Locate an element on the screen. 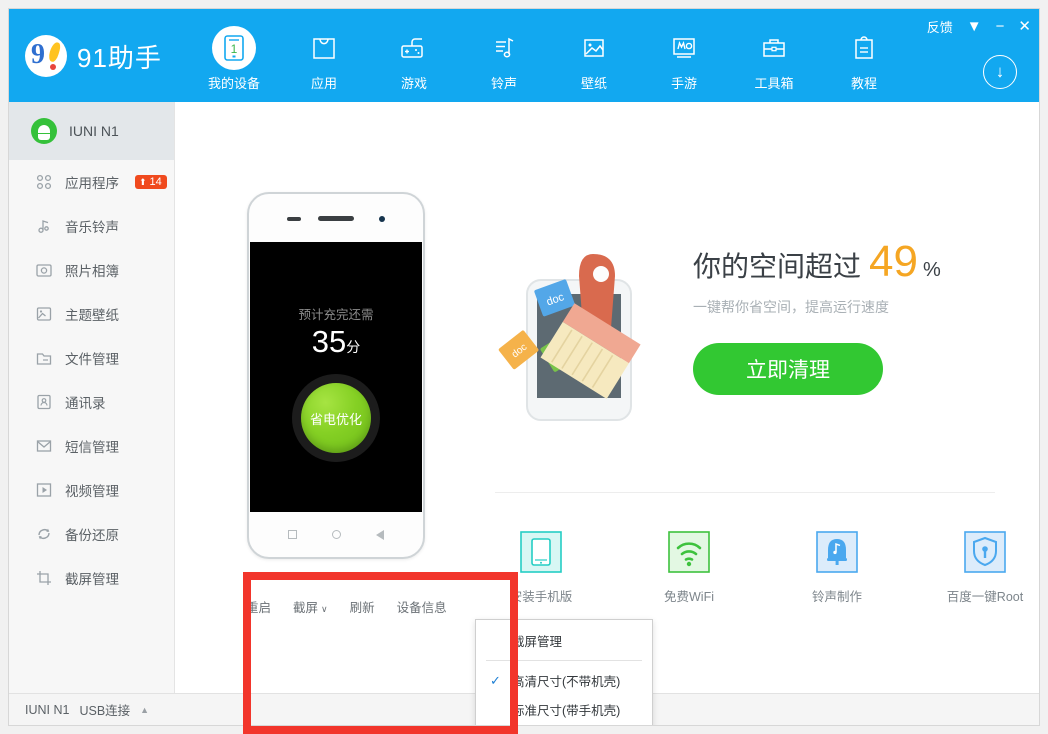 The image size is (1048, 734). tool-baidu-root: 百度一键Root is located at coordinates (985, 567).